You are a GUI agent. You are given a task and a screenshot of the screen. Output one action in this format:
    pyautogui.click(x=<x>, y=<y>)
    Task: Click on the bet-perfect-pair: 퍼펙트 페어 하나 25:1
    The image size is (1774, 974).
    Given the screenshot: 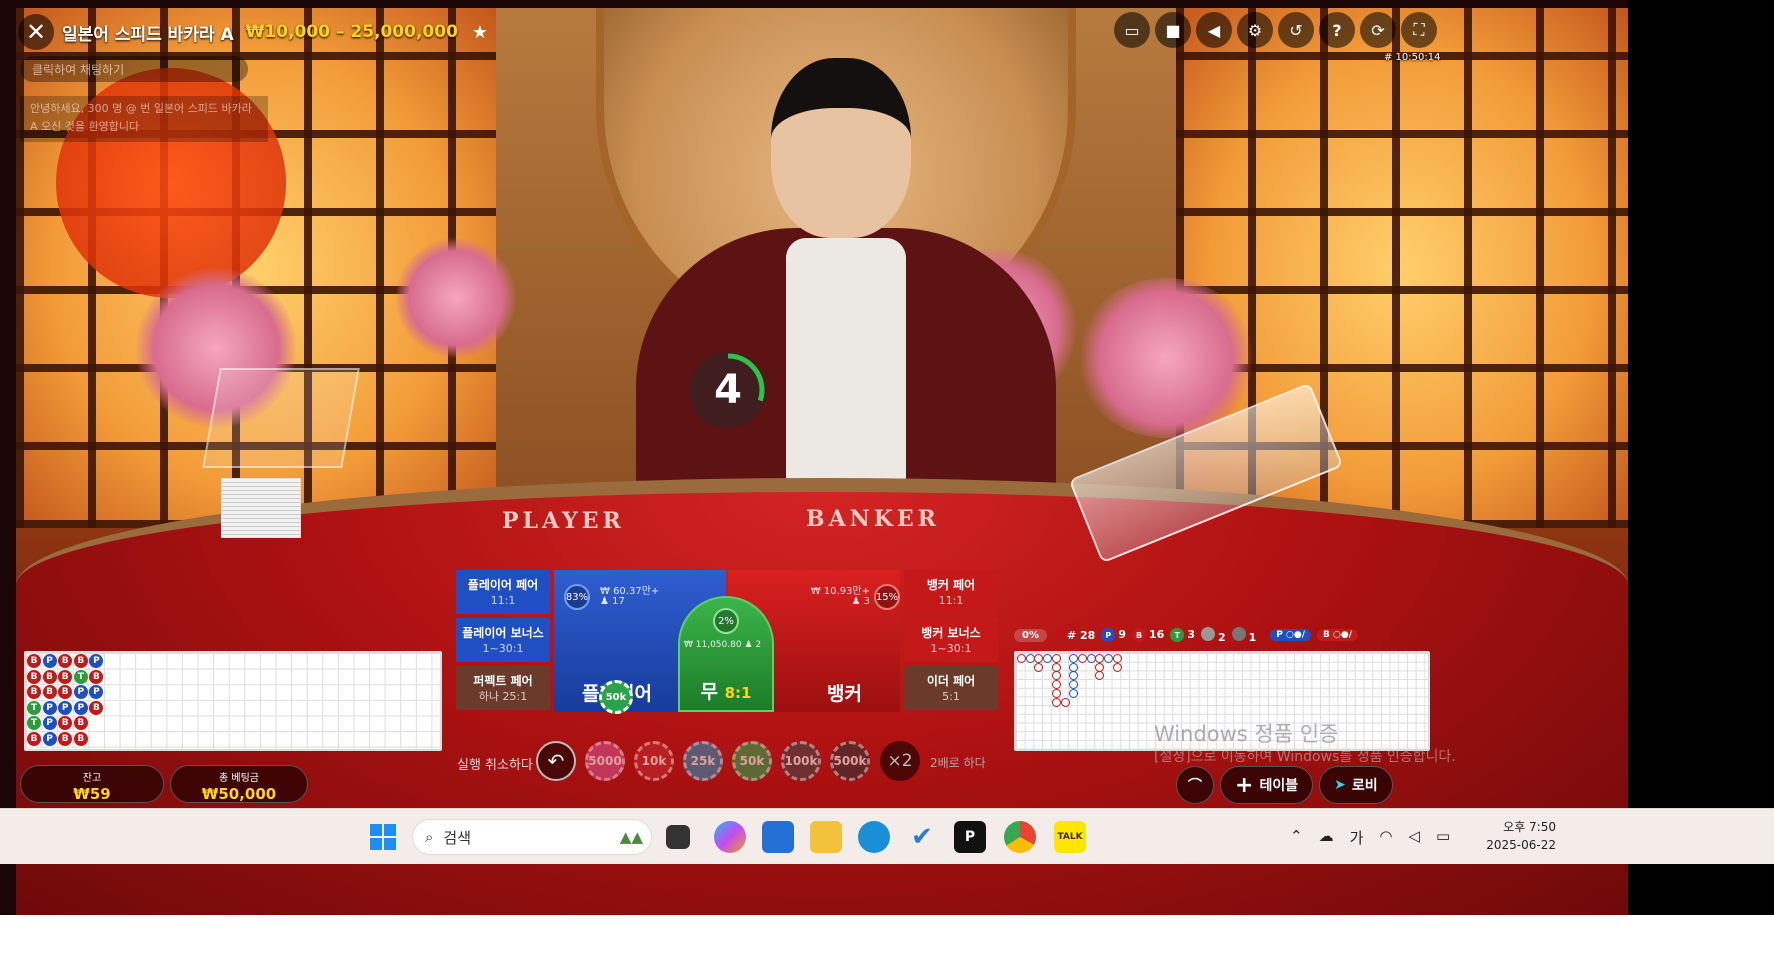 What is the action you would take?
    pyautogui.click(x=503, y=688)
    